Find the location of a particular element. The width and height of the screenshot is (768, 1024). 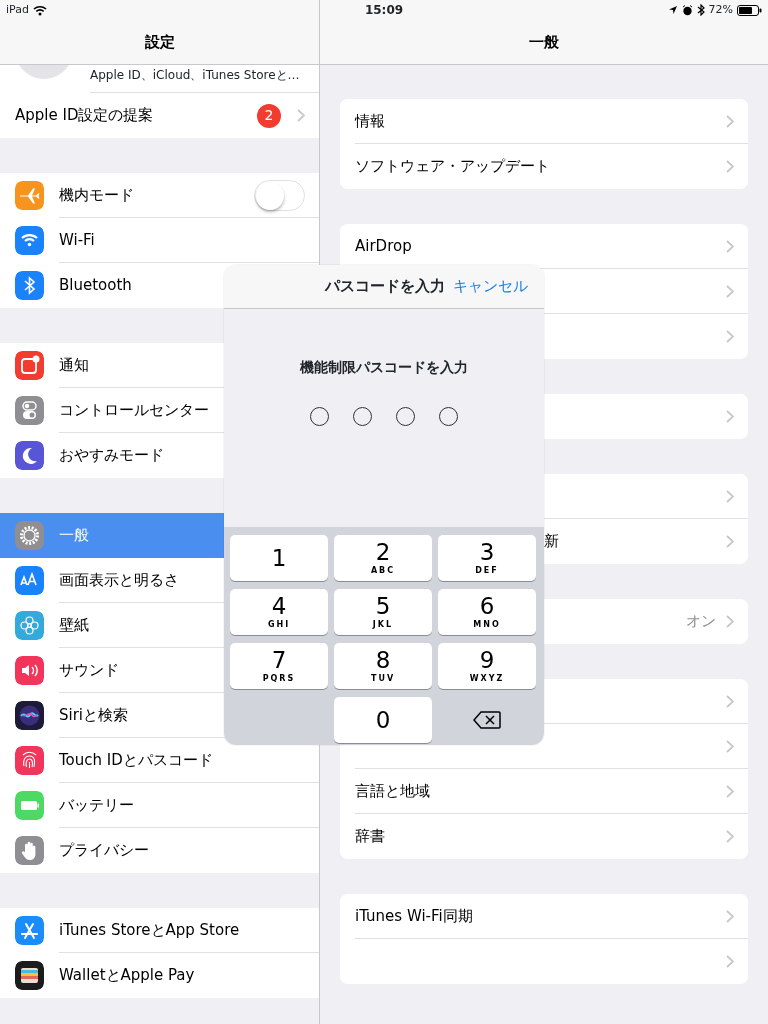

item-label: Bluetooth is located at coordinates (95, 286).